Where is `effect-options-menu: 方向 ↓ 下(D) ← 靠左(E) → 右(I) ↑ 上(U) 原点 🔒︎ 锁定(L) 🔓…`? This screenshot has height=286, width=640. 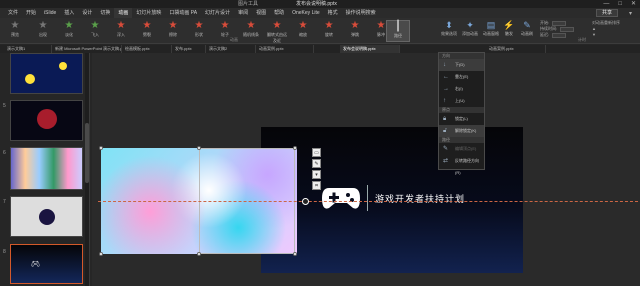 effect-options-menu: 方向 ↓ 下(D) ← 靠左(E) → 右(I) ↑ 上(U) 原点 🔒︎ 锁定(L) 🔓… is located at coordinates (461, 113).